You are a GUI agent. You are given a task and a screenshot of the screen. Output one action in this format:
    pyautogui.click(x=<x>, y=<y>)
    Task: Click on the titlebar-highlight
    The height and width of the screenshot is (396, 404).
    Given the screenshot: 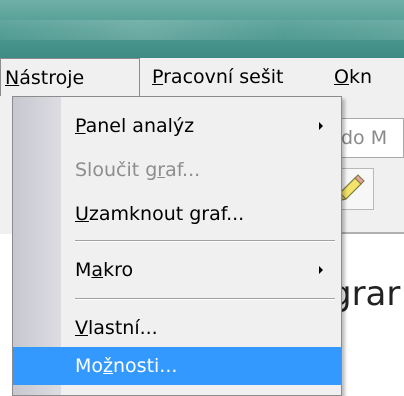 What is the action you would take?
    pyautogui.click(x=202, y=30)
    